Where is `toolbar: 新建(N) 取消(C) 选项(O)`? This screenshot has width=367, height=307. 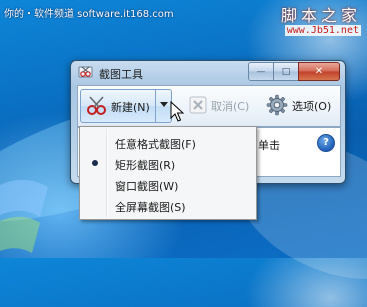
toolbar: 新建(N) 取消(C) 选项(O) is located at coordinates (209, 106).